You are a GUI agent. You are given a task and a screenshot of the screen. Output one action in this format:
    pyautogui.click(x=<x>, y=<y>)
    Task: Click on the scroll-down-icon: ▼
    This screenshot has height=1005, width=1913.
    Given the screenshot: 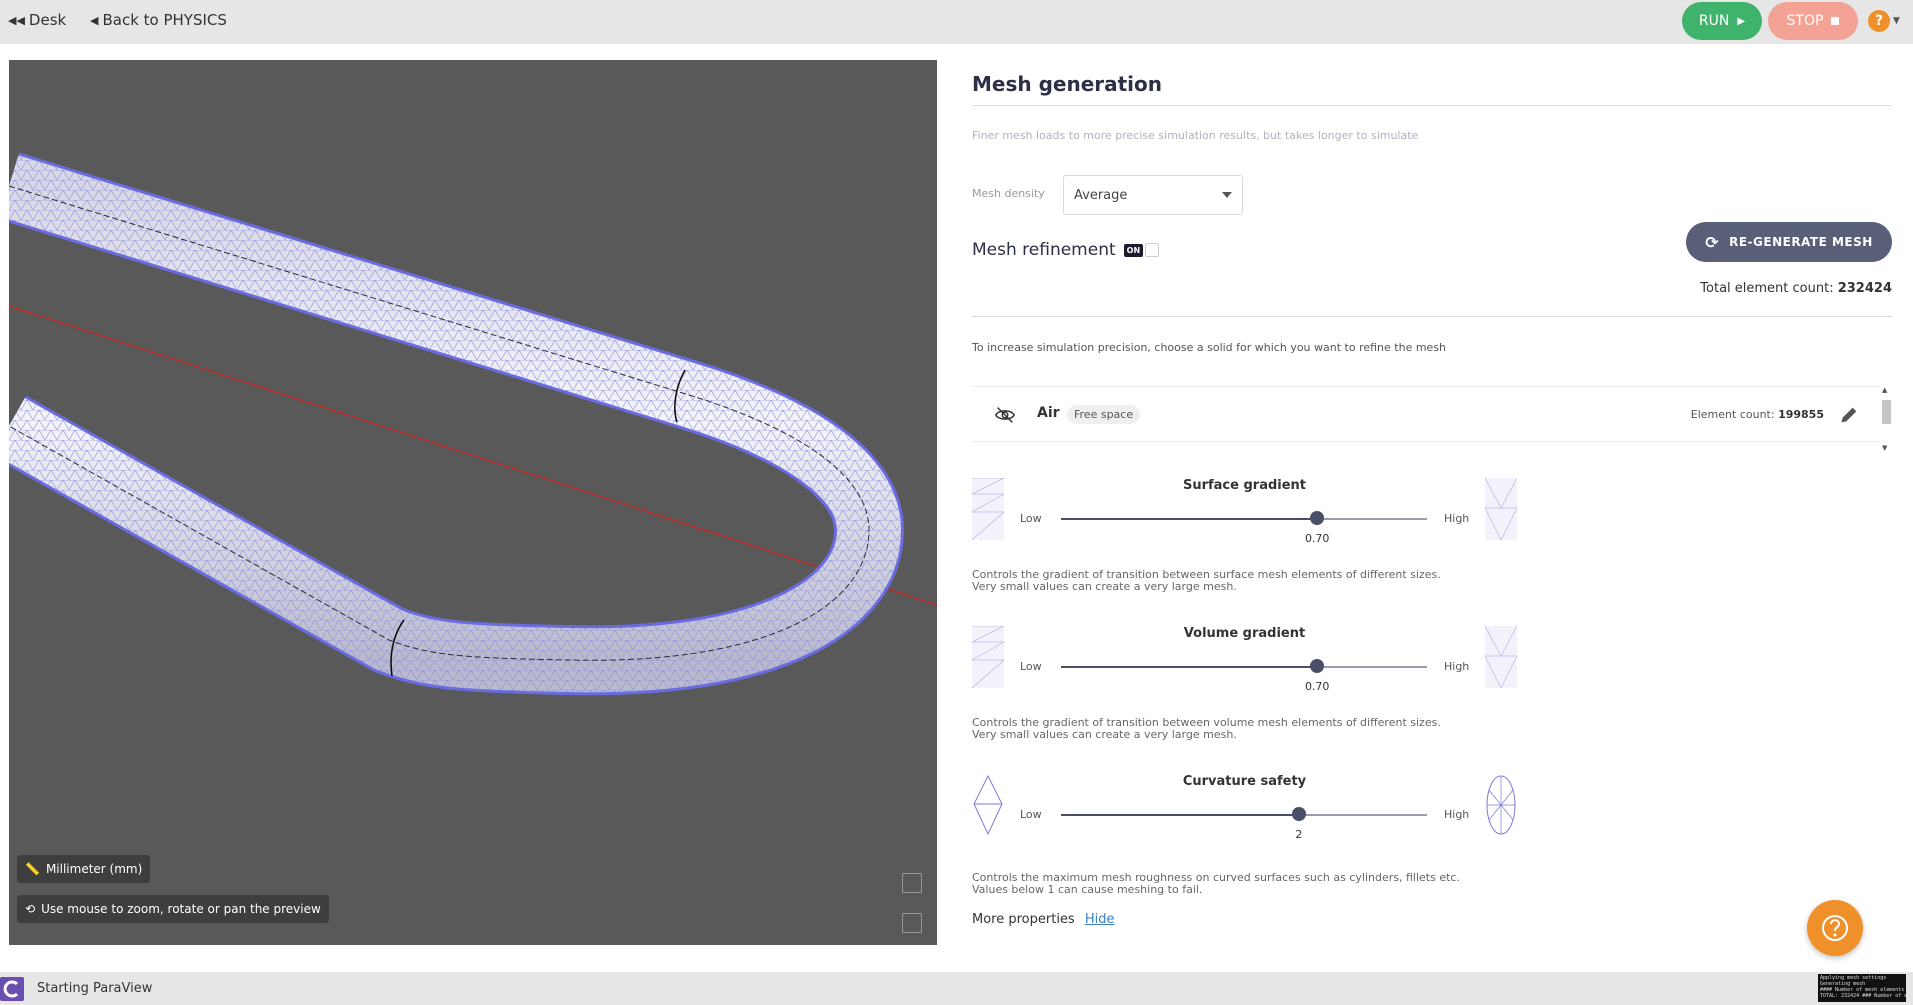 What is the action you would take?
    pyautogui.click(x=1884, y=448)
    